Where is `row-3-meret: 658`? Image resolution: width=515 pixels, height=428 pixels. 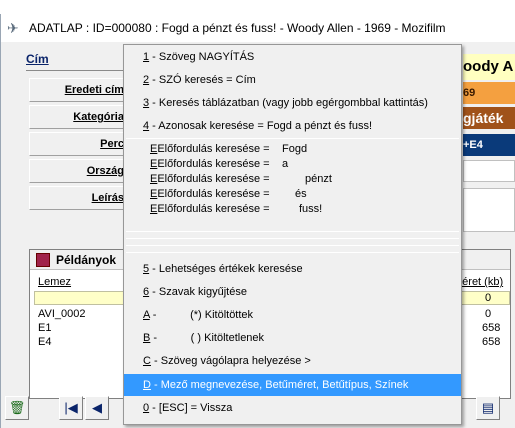 row-3-meret: 658 is located at coordinates (491, 342).